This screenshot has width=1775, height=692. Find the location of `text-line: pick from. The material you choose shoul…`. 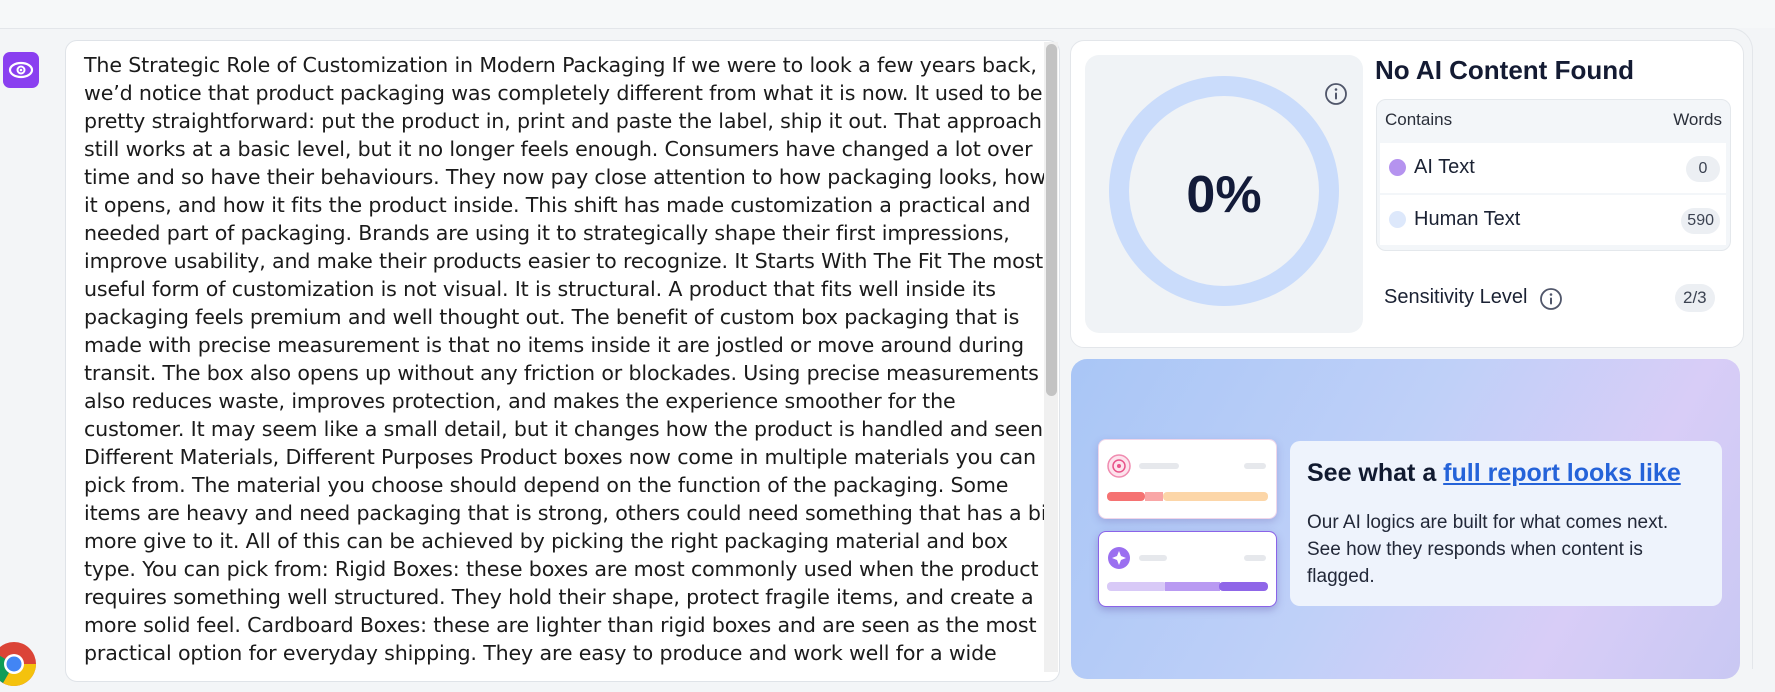

text-line: pick from. The material you choose shoul… is located at coordinates (546, 485).